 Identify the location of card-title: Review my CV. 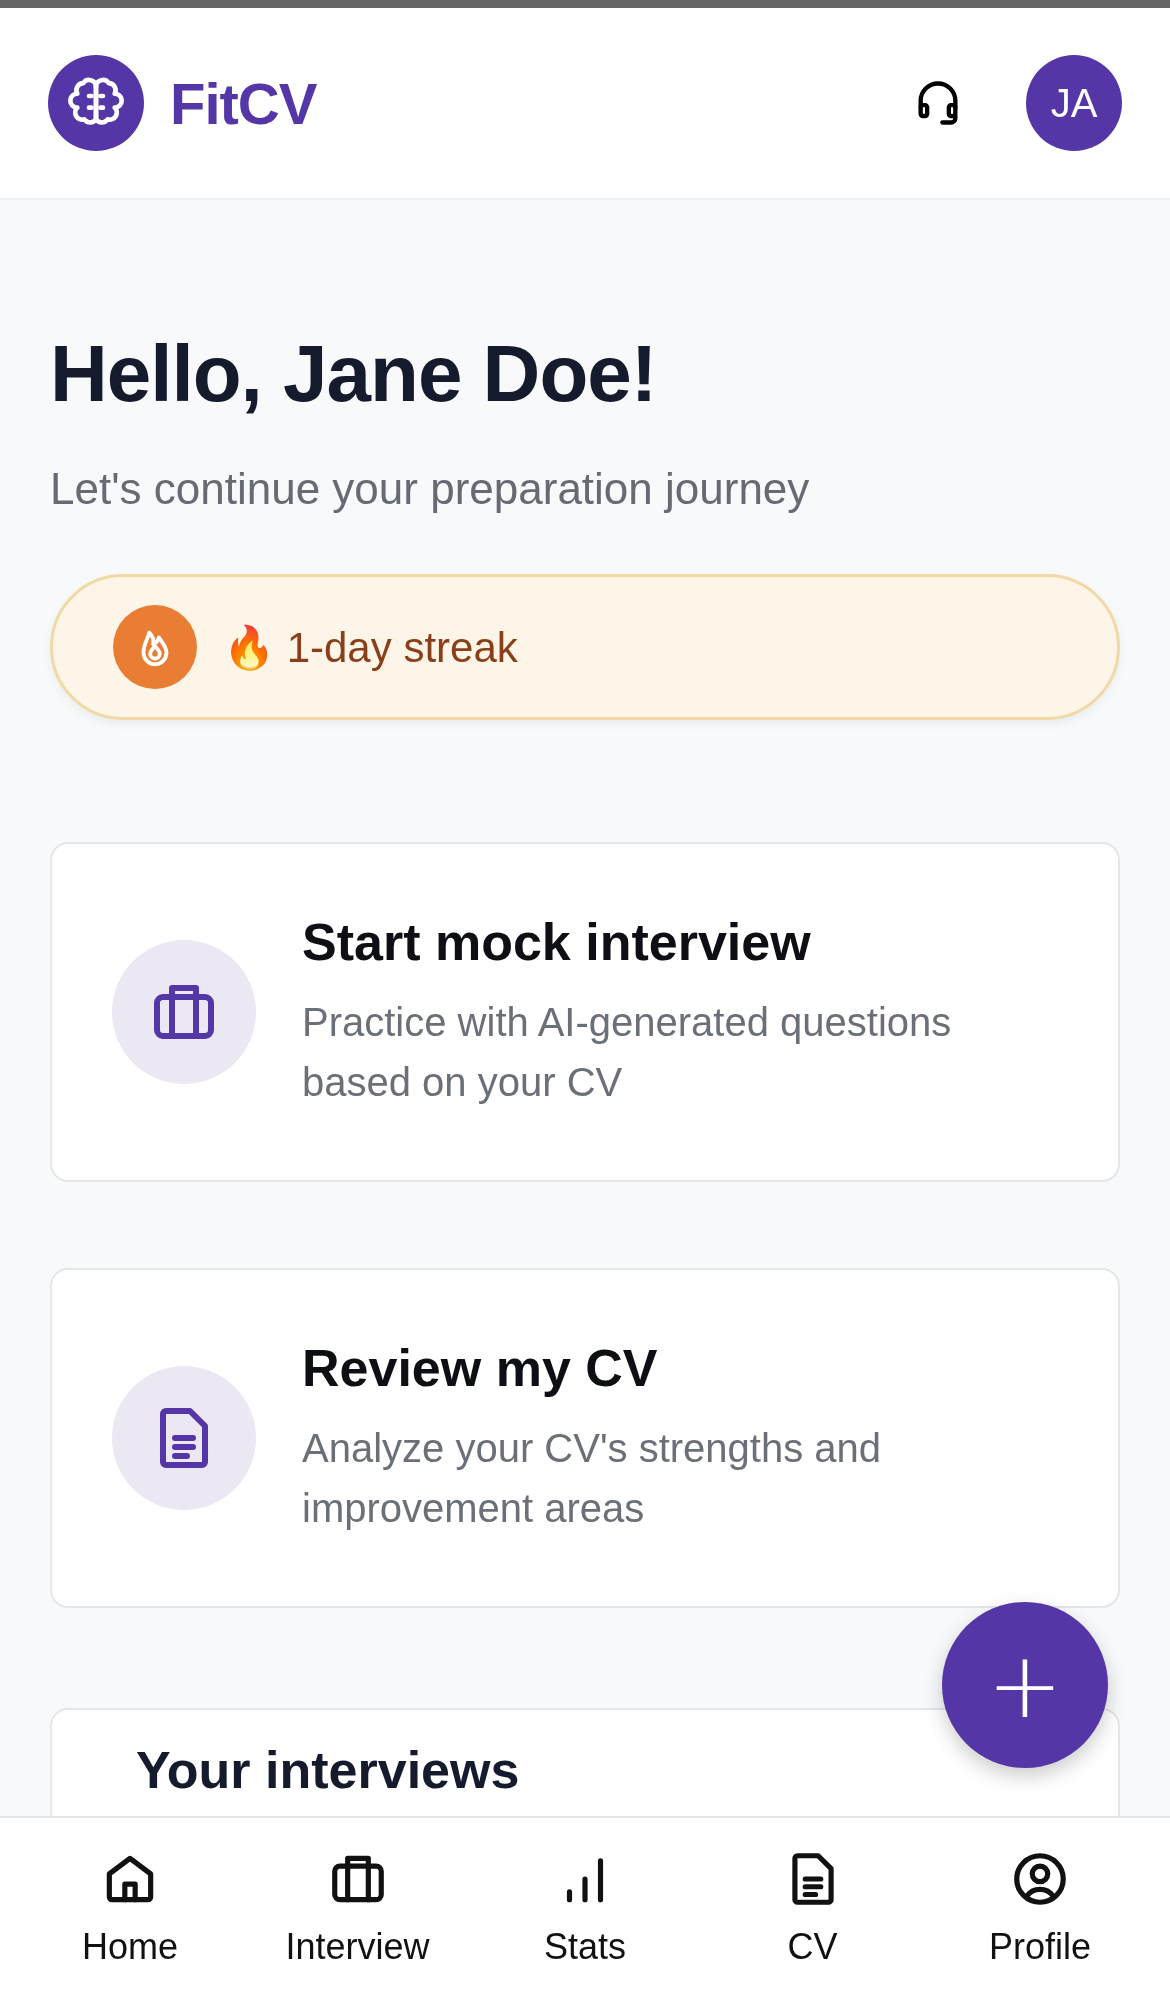
(480, 1368).